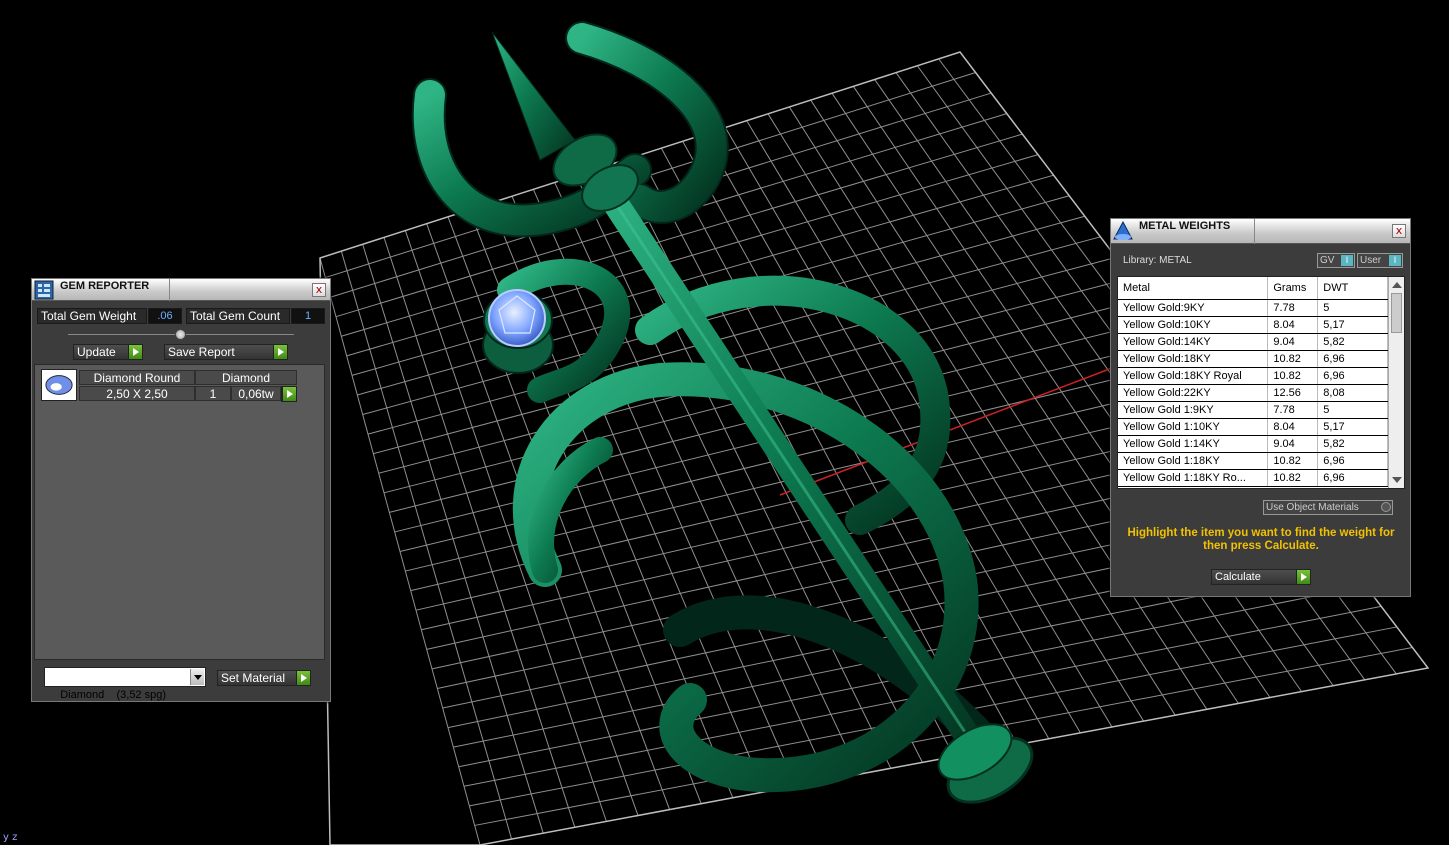 The width and height of the screenshot is (1449, 845). I want to click on save-report-button: Save Report, so click(226, 352).